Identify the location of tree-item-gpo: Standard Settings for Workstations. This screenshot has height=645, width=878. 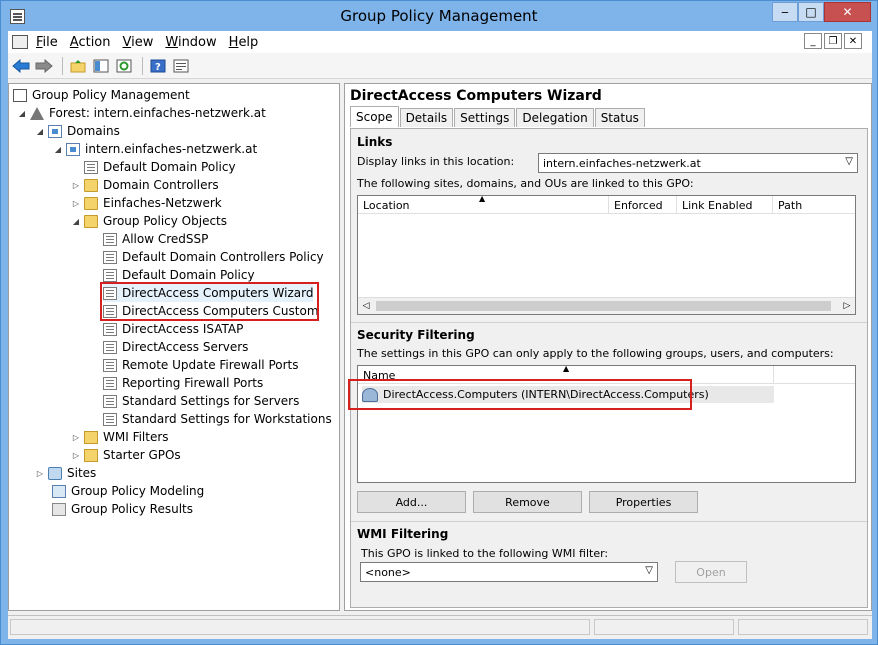
(217, 419).